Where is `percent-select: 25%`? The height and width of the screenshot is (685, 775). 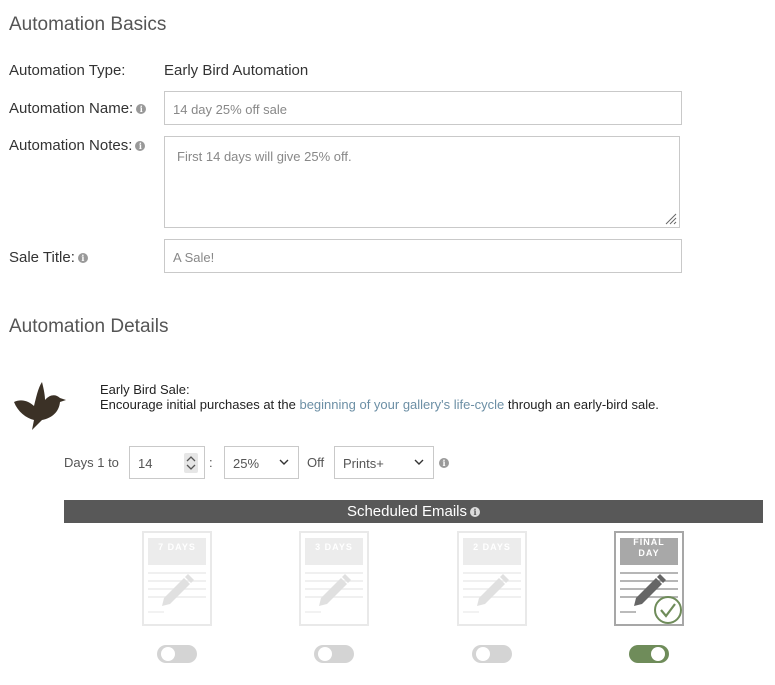 percent-select: 25% is located at coordinates (261, 462).